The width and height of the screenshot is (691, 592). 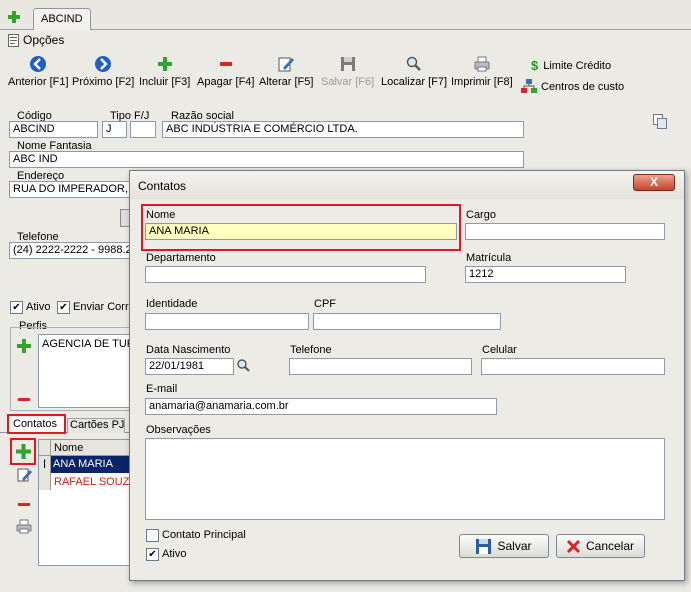 What do you see at coordinates (243, 367) in the screenshot?
I see `date-search-icon` at bounding box center [243, 367].